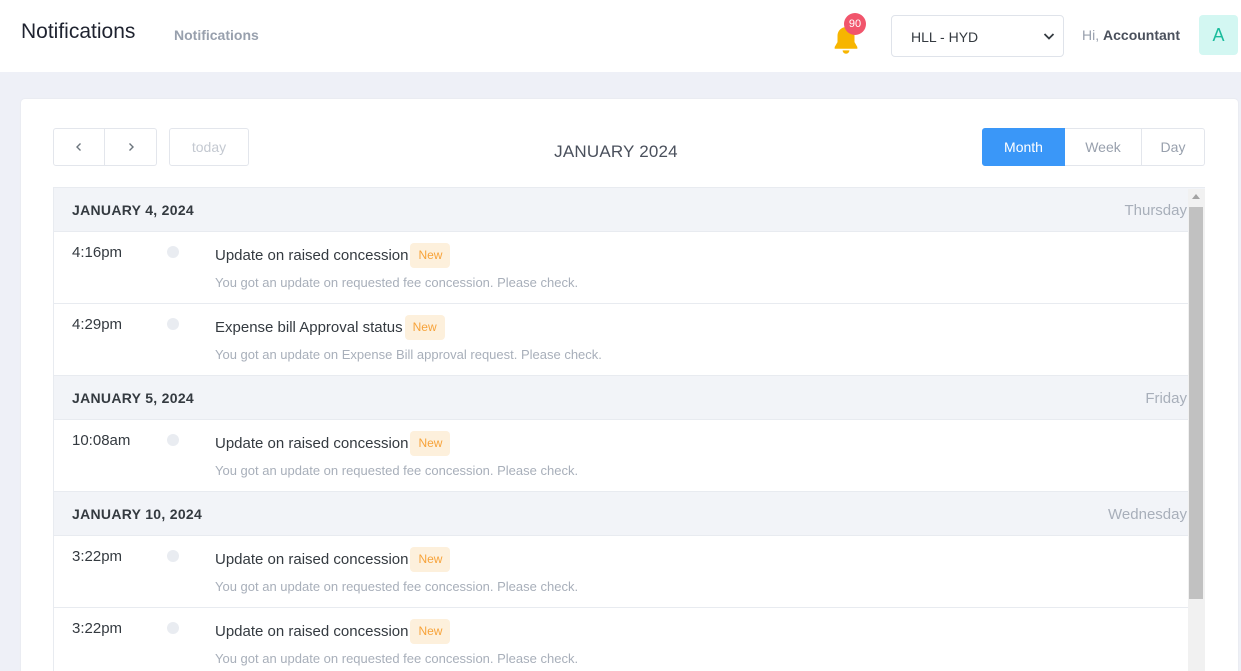 This screenshot has width=1241, height=671. What do you see at coordinates (216, 35) in the screenshot?
I see `breadcrumb: Notifications` at bounding box center [216, 35].